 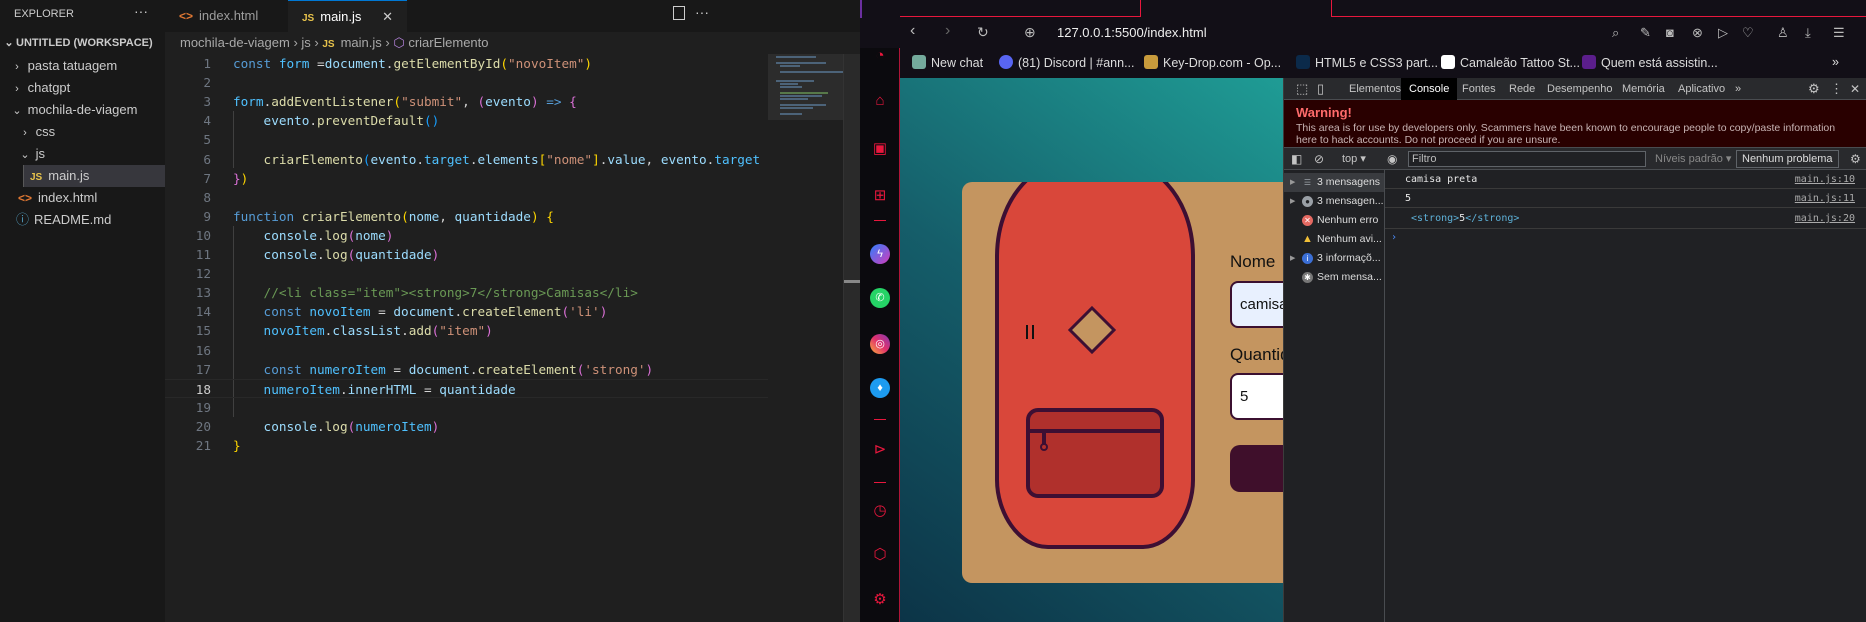 I want to click on profile-icon: ♙, so click(x=1783, y=33).